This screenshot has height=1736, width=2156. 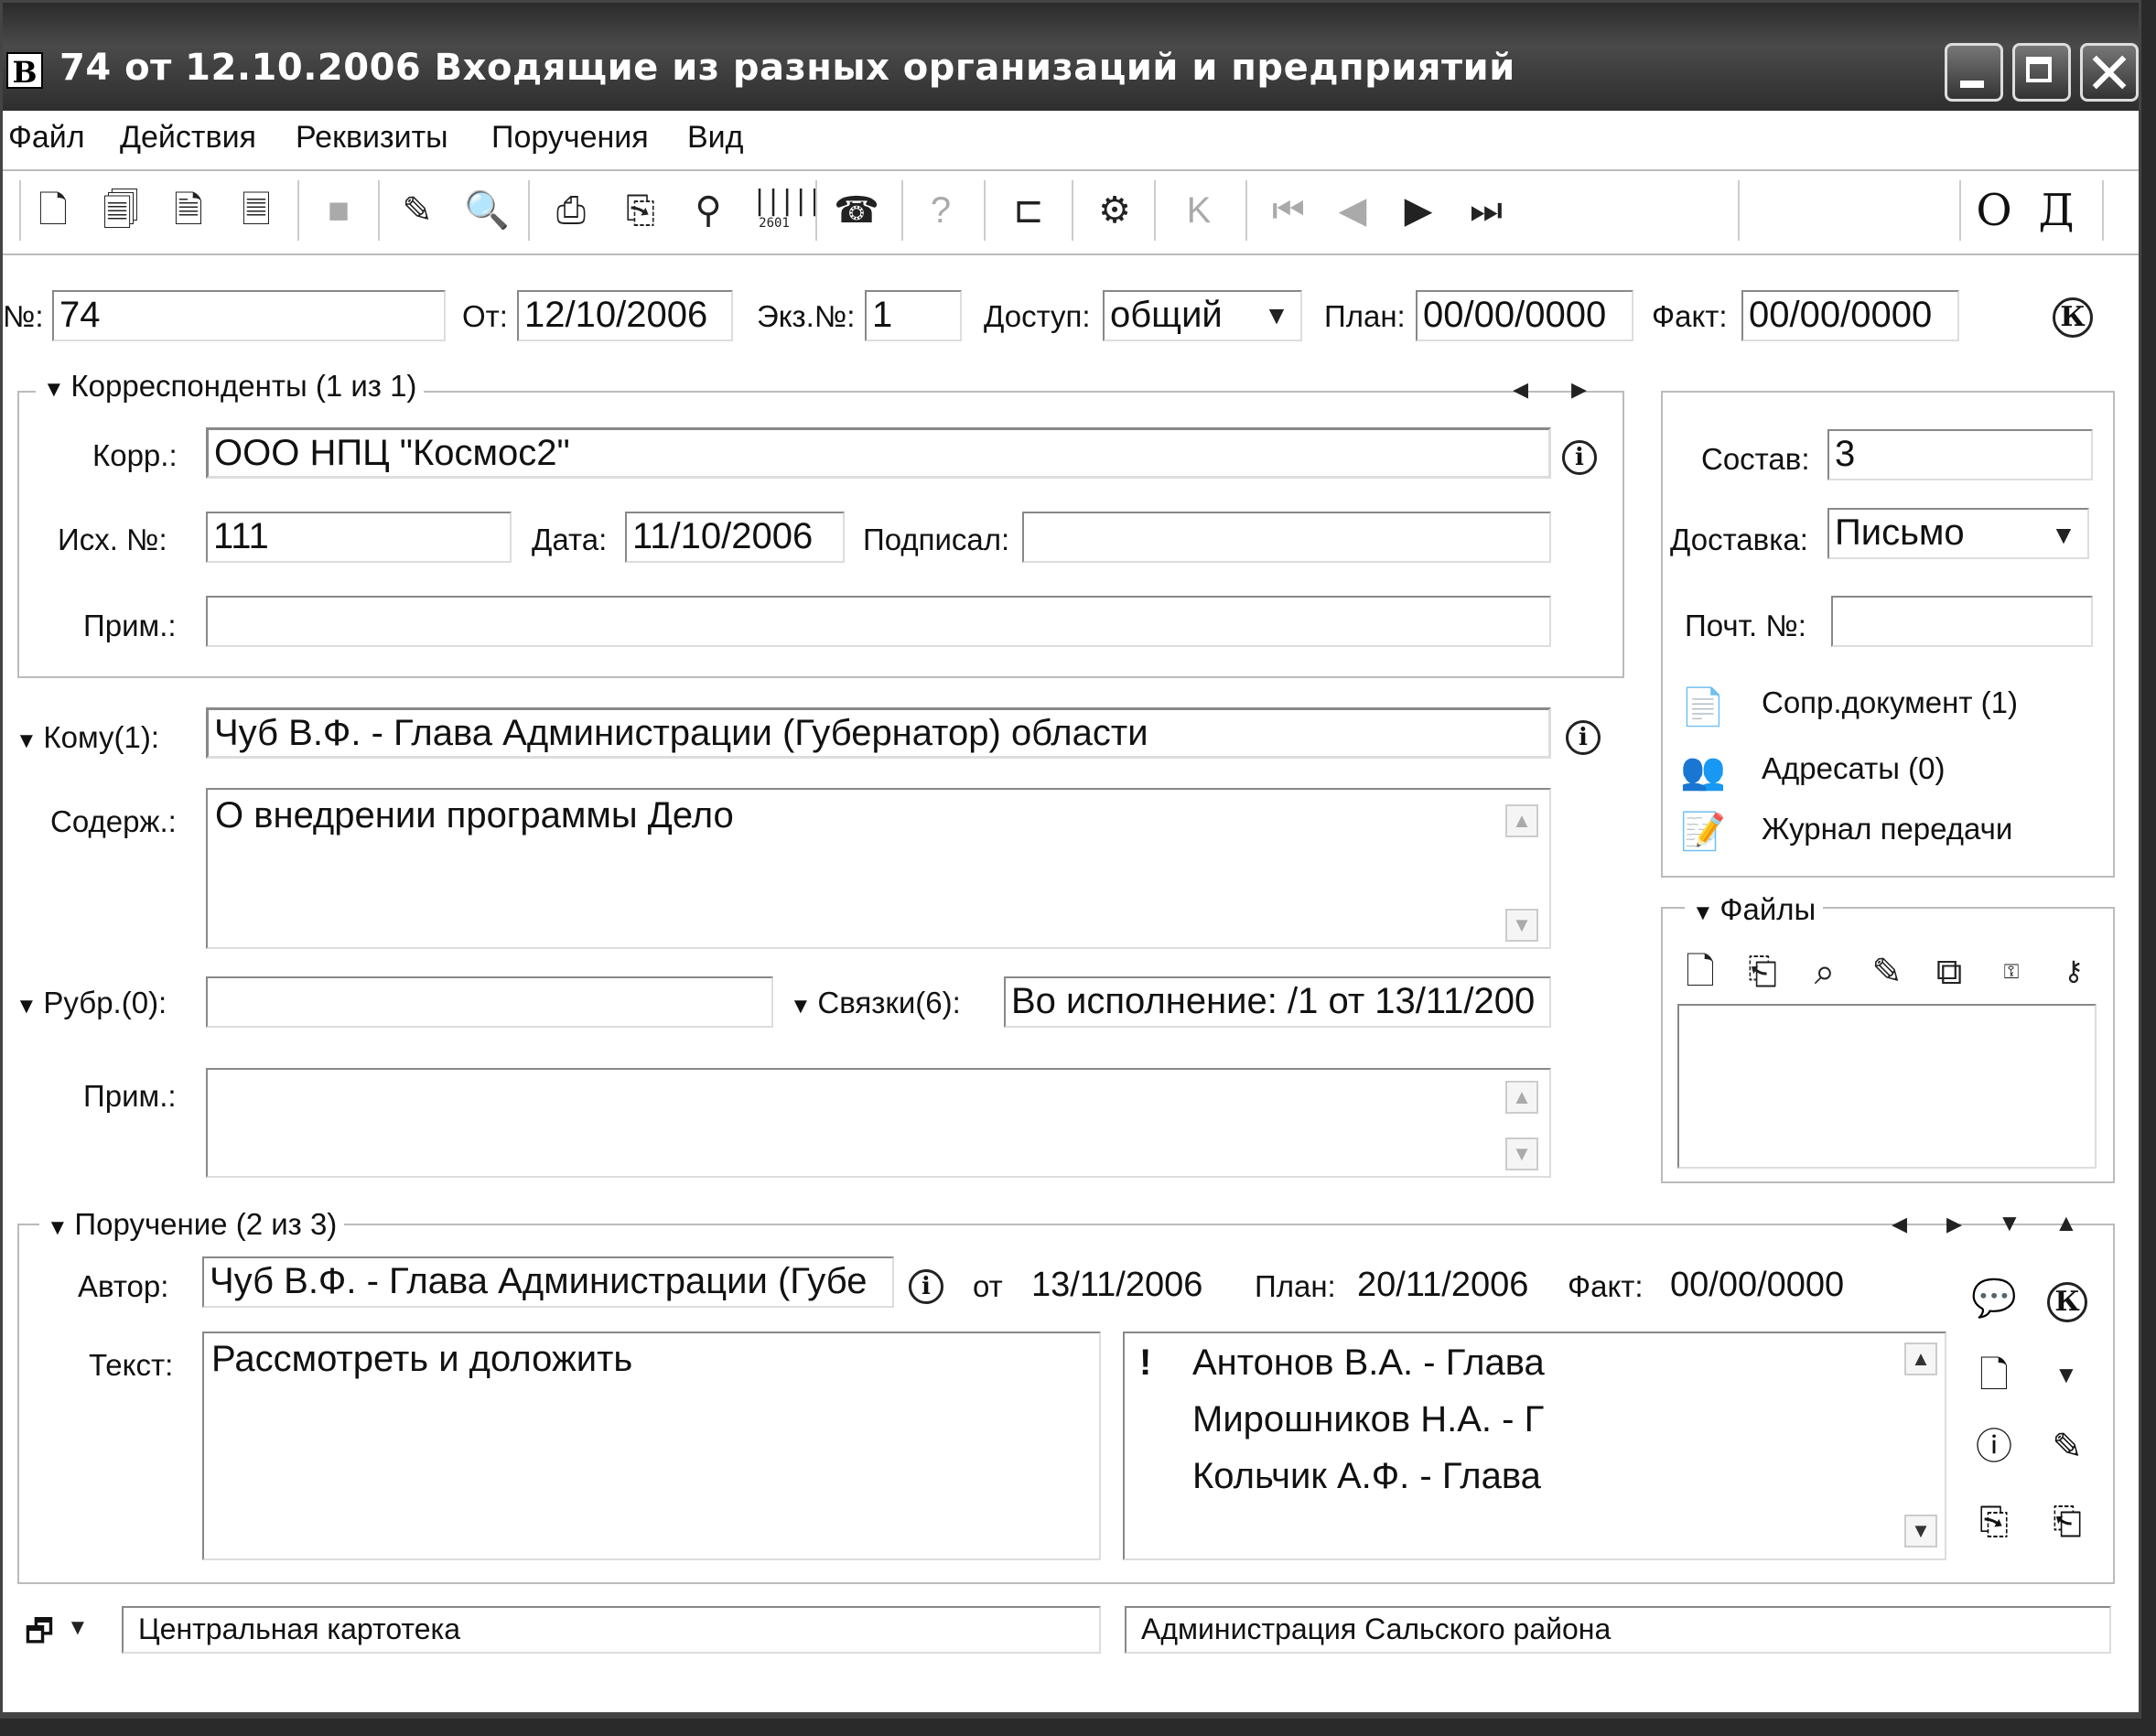 I want to click on menu-assignments: Поручения, so click(x=570, y=138).